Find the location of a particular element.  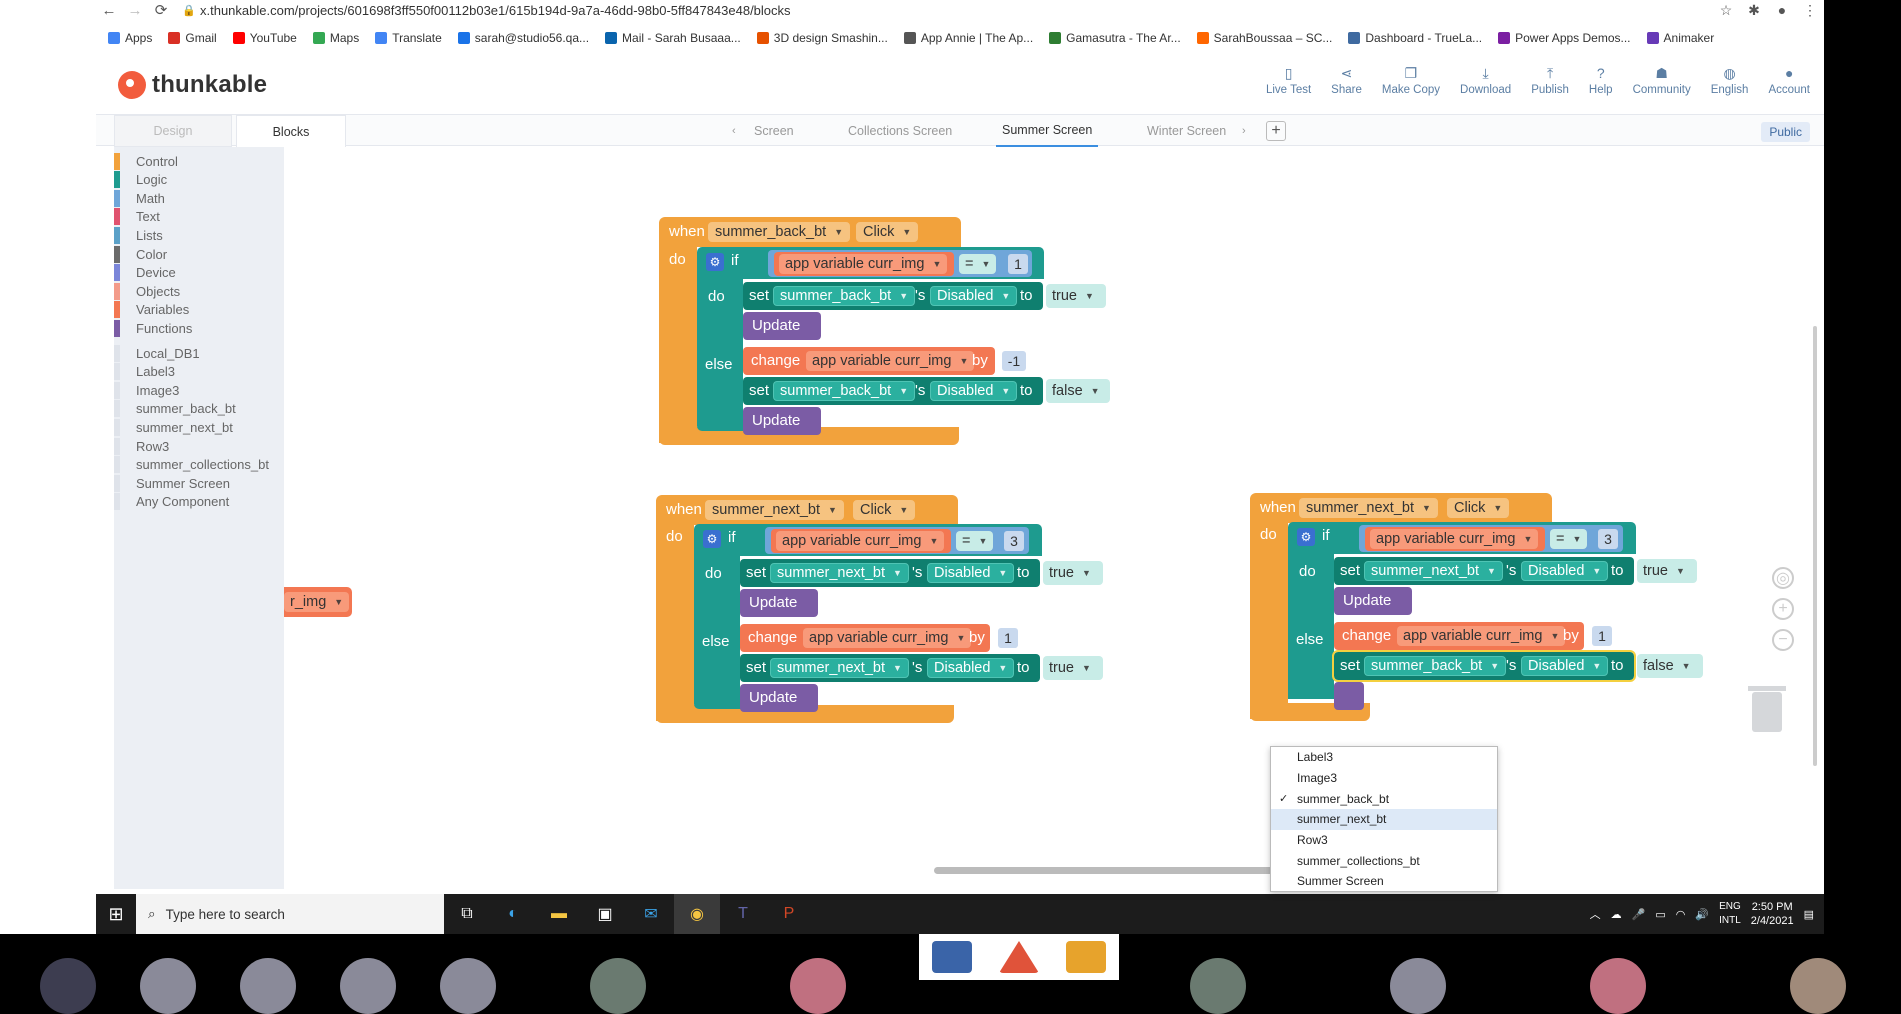

nav-share: ⋖ Share is located at coordinates (1346, 81).